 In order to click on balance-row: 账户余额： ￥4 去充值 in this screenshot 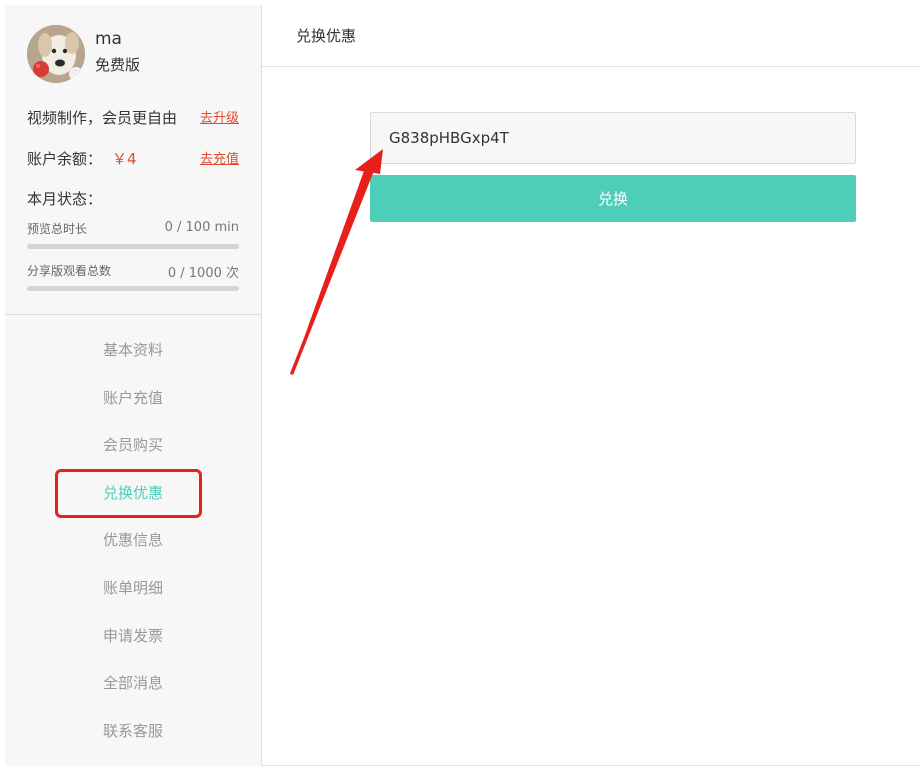, I will do `click(133, 158)`.